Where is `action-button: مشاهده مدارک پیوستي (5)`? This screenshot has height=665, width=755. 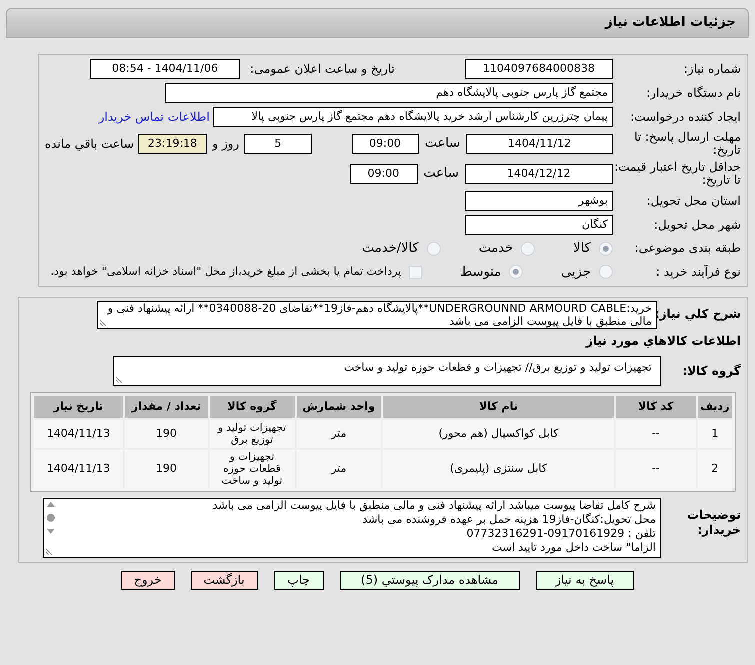 action-button: مشاهده مدارک پیوستي (5) is located at coordinates (430, 580).